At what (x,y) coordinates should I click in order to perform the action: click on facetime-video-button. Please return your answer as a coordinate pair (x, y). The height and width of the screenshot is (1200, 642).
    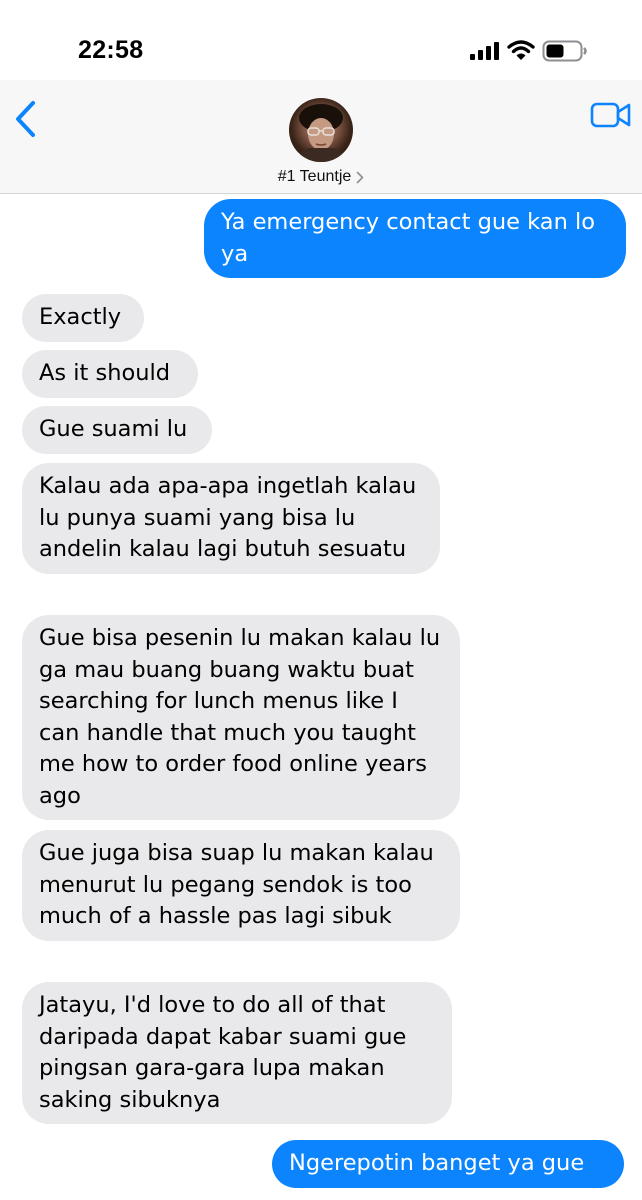
    Looking at the image, I should click on (611, 115).